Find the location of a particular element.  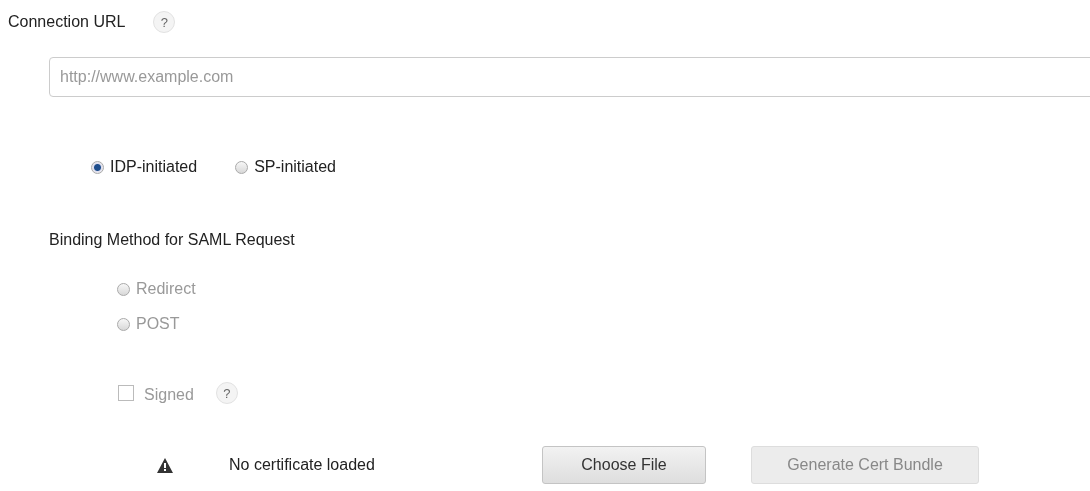

action-button: Choose File is located at coordinates (624, 465).